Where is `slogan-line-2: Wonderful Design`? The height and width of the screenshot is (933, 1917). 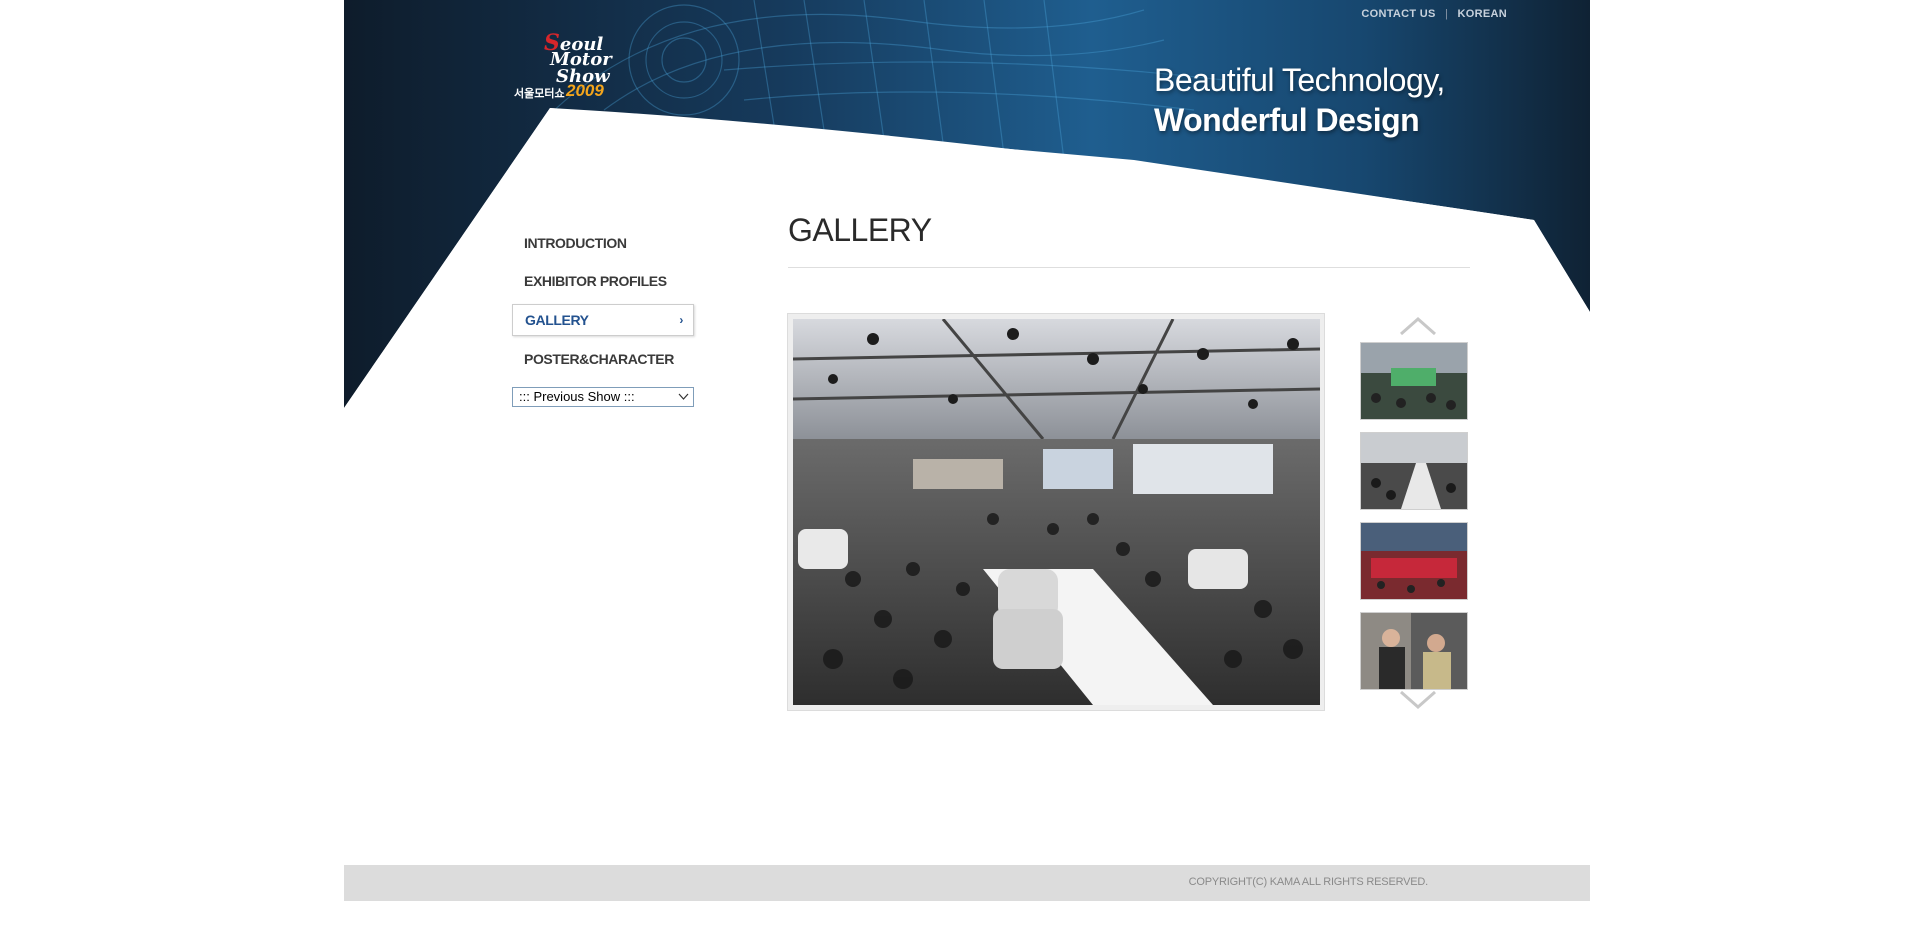
slogan-line-2: Wonderful Design is located at coordinates (1287, 120).